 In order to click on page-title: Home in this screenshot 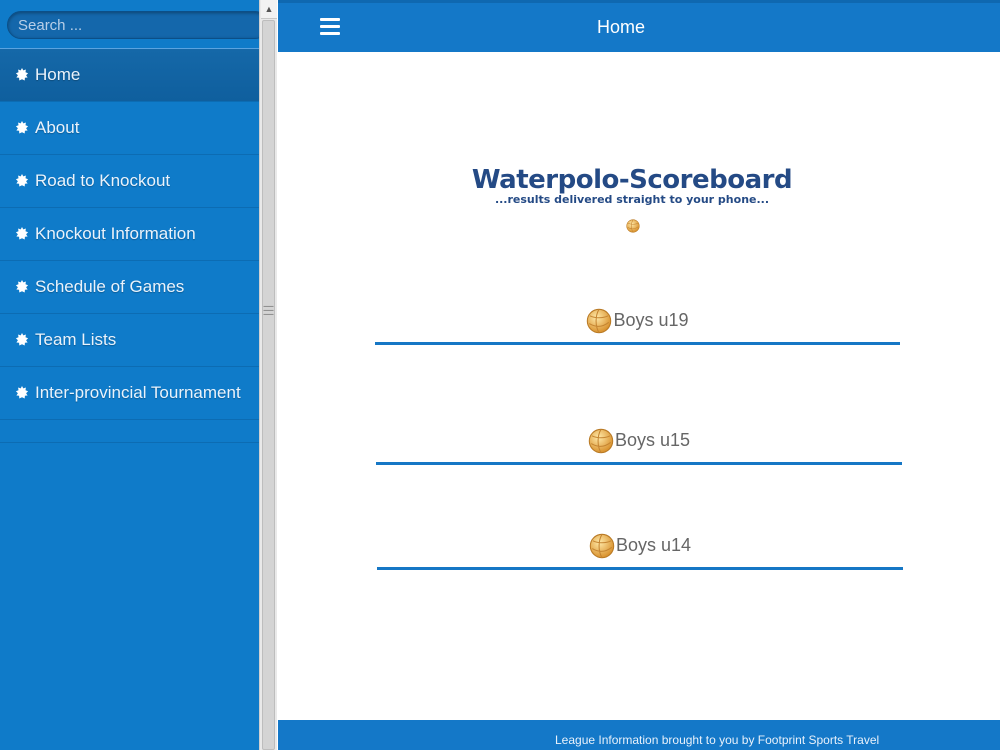, I will do `click(620, 27)`.